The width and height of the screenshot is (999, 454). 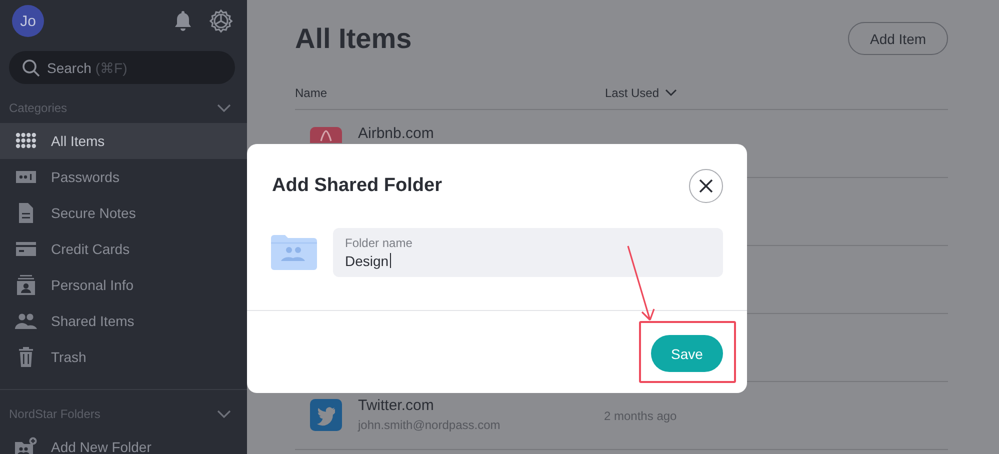 What do you see at coordinates (898, 38) in the screenshot?
I see `add-item-button: Add Item` at bounding box center [898, 38].